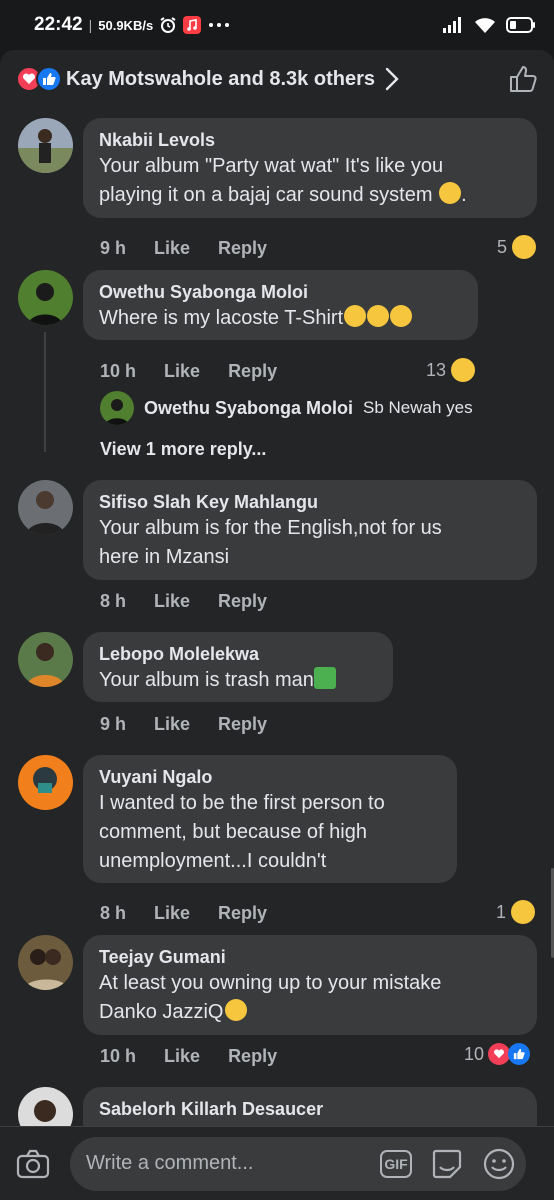 Image resolution: width=554 pixels, height=1200 pixels. I want to click on status-bar: 22:42 | 50.9KB/s, so click(277, 25).